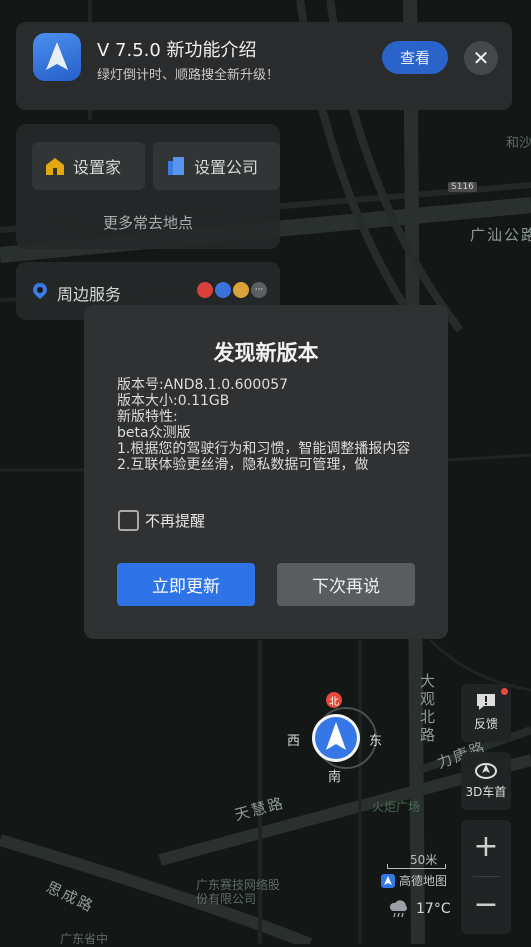 The width and height of the screenshot is (531, 947). What do you see at coordinates (84, 939) in the screenshot?
I see `poi-label-guangdong-province: 广东省中` at bounding box center [84, 939].